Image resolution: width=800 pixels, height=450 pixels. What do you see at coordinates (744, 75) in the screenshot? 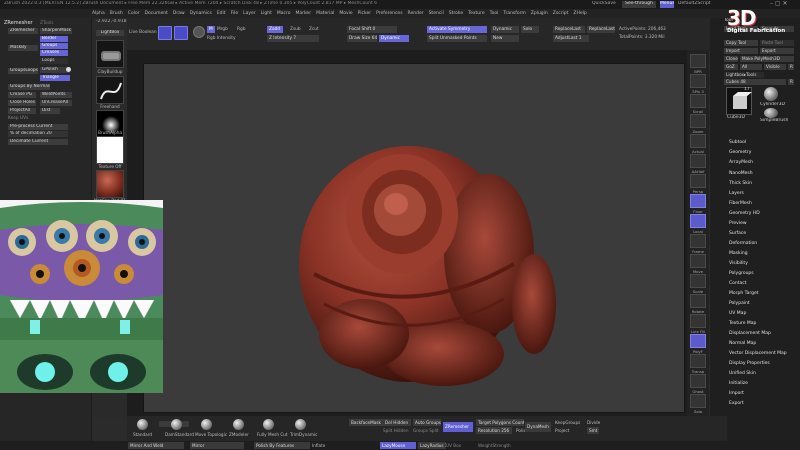
I see `lightbox-tools-button: Lightbox▸Tools` at bounding box center [744, 75].